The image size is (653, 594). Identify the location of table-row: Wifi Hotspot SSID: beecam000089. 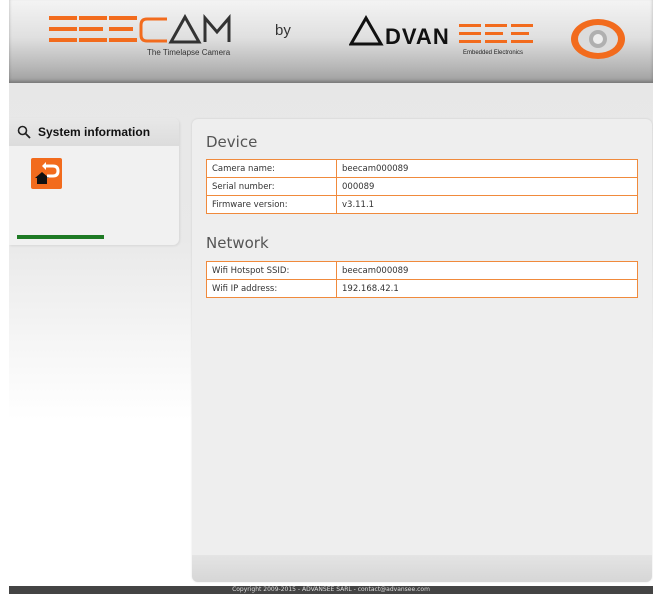
(422, 270).